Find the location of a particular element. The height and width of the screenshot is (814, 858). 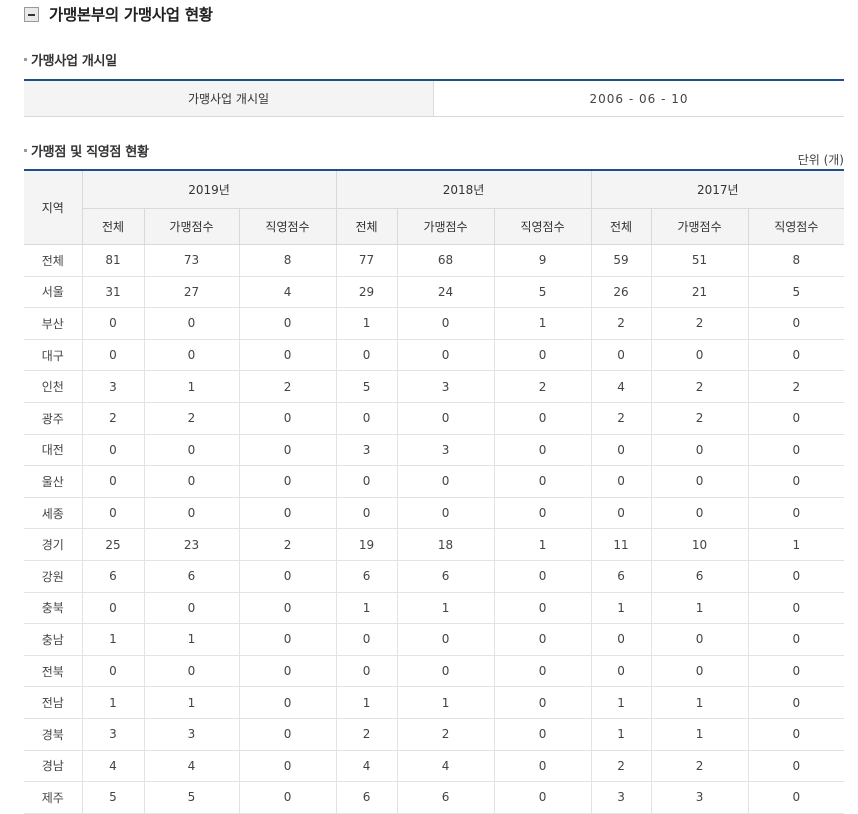

region-cell: 강원 is located at coordinates (53, 576).